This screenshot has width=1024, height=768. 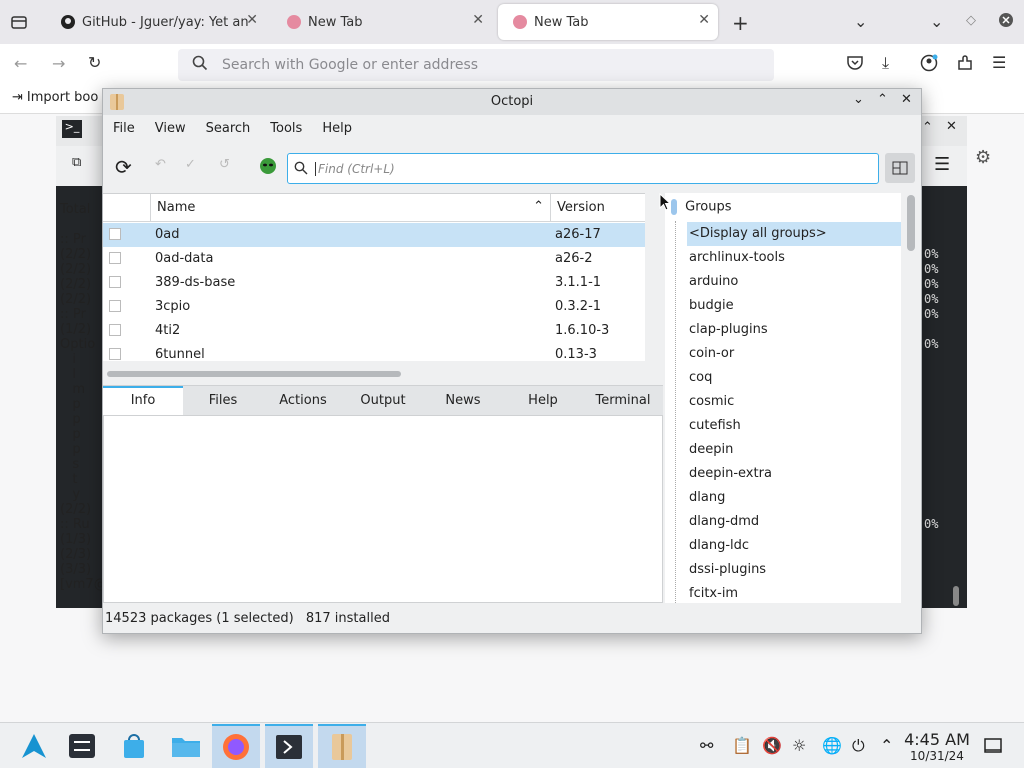 What do you see at coordinates (156, 22) in the screenshot?
I see `tab-github: GitHub - Jguer/yay: Yet an ✕` at bounding box center [156, 22].